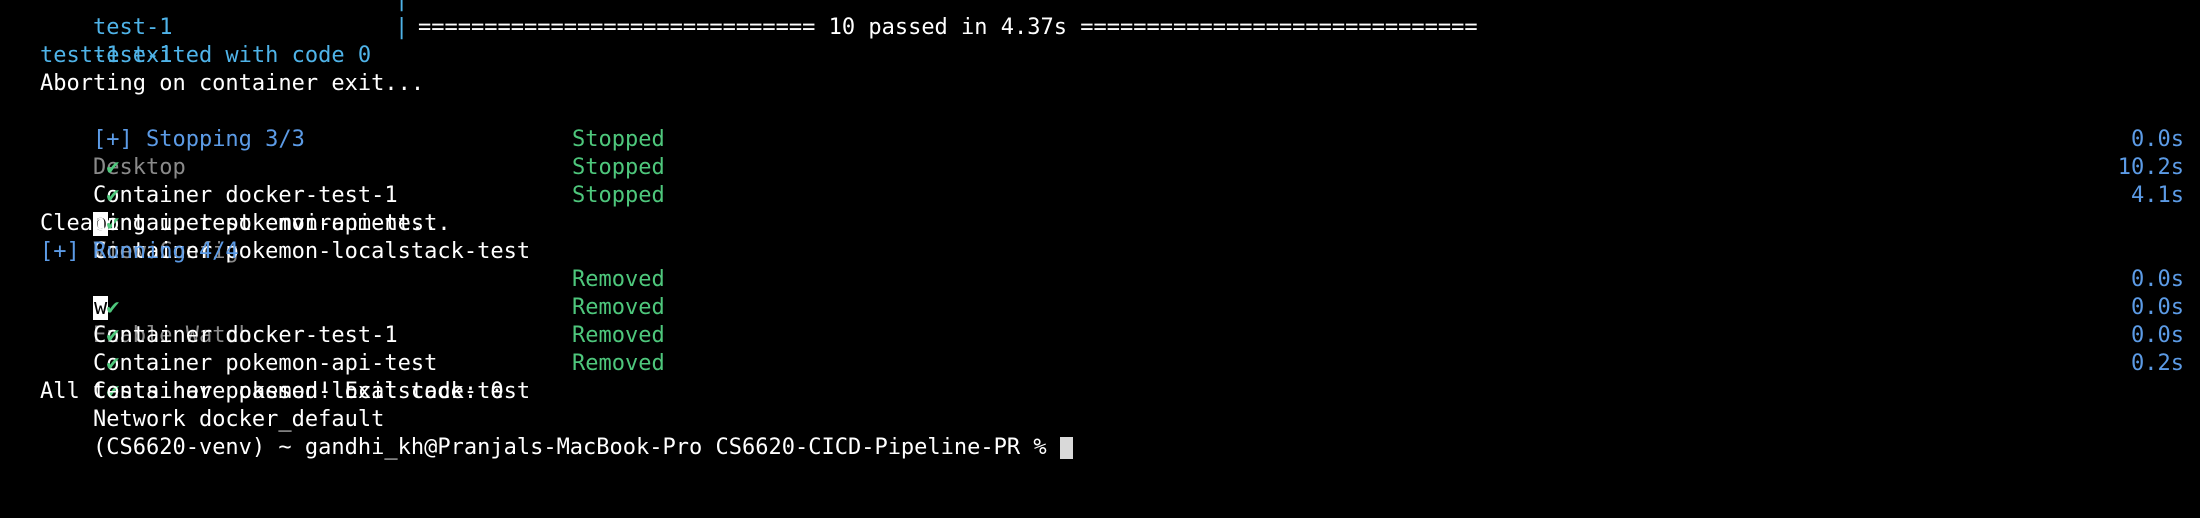 The height and width of the screenshot is (518, 2200). I want to click on duration-text: 0.2s, so click(2157, 363).